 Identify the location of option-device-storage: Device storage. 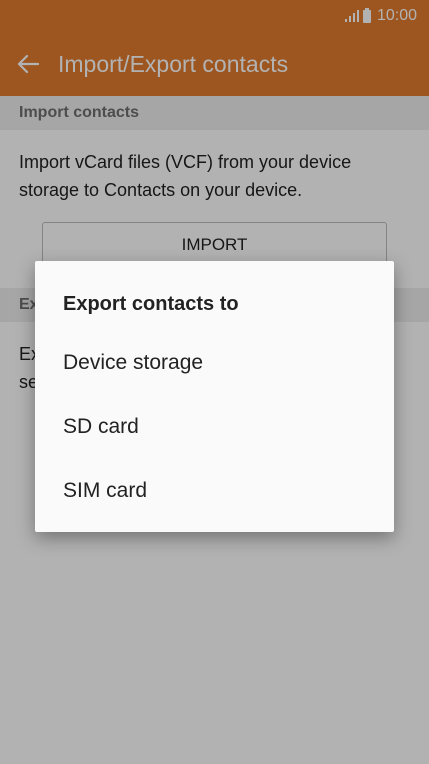
(214, 363).